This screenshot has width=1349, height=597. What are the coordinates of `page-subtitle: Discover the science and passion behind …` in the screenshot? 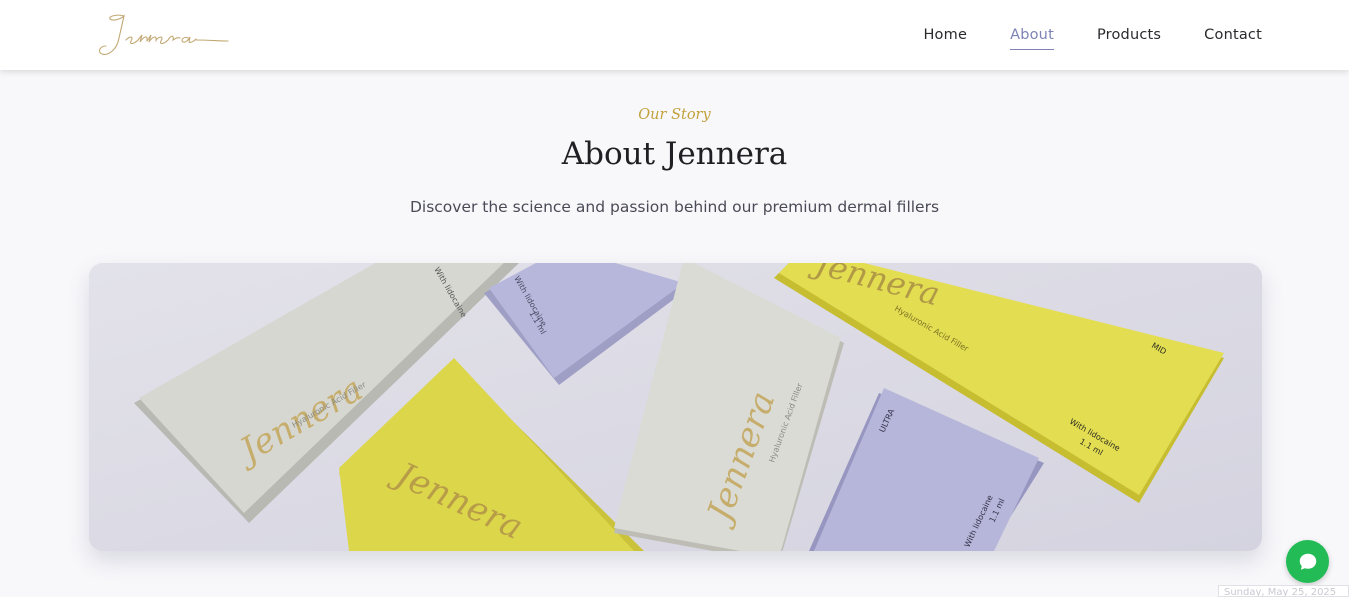 It's located at (674, 207).